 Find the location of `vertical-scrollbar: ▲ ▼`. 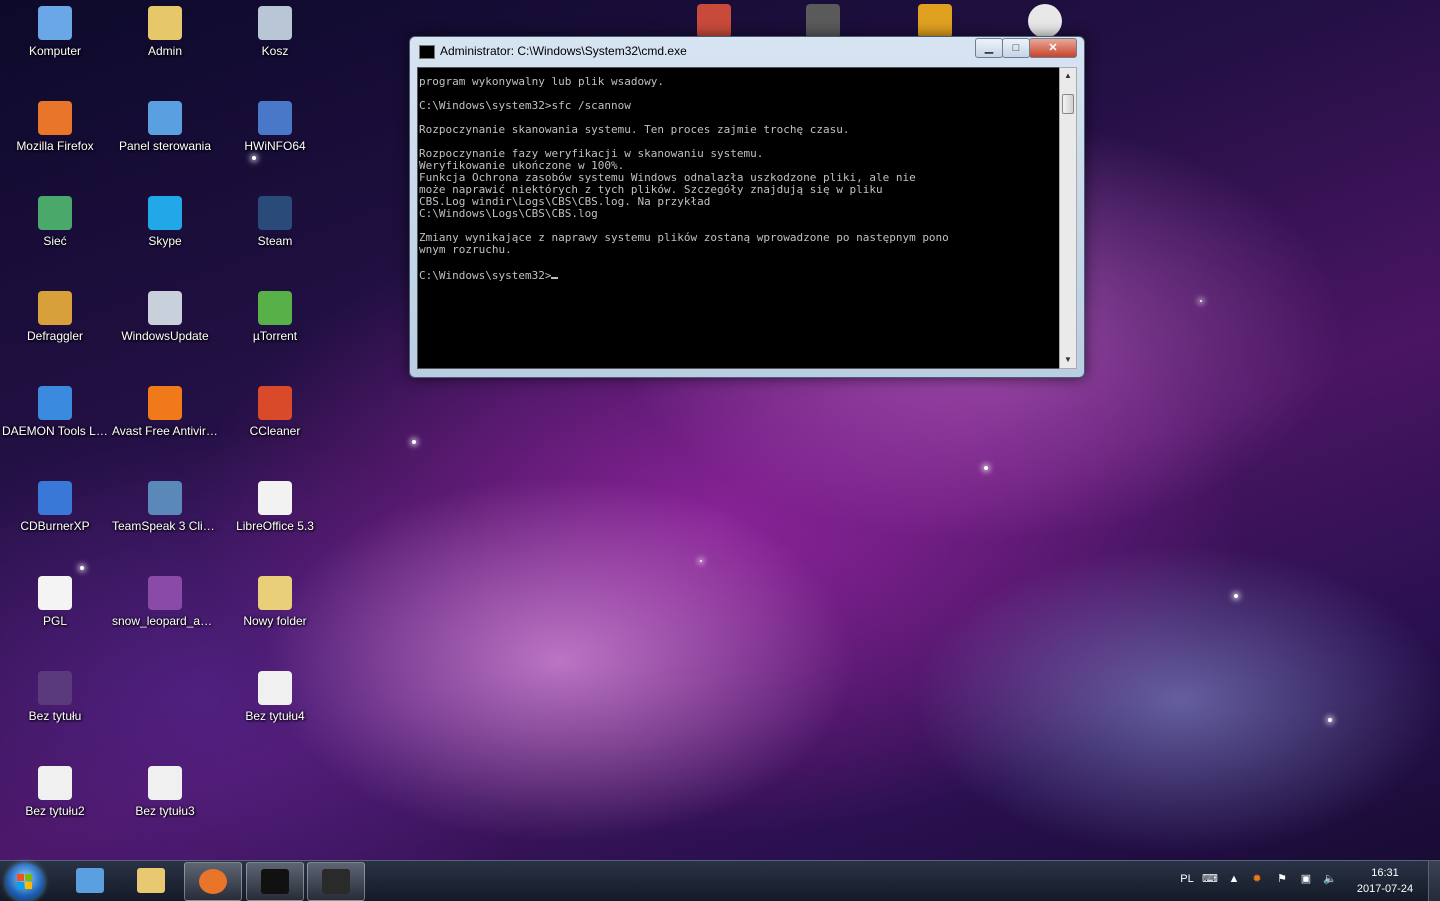

vertical-scrollbar: ▲ ▼ is located at coordinates (1068, 218).